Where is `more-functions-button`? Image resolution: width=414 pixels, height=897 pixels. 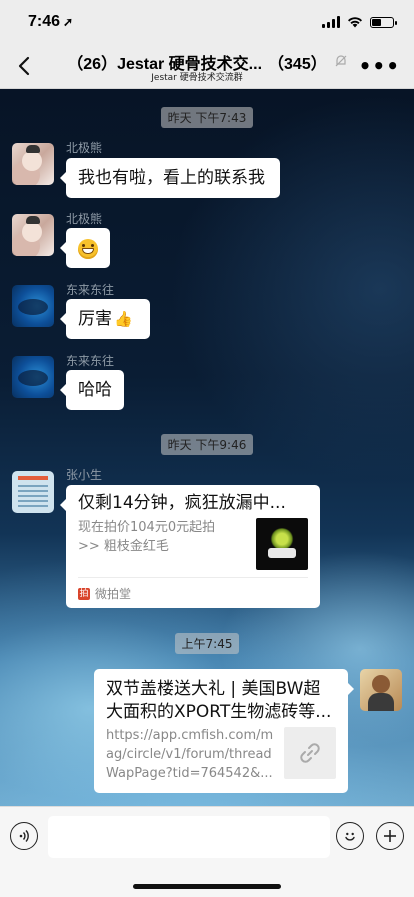 more-functions-button is located at coordinates (390, 836).